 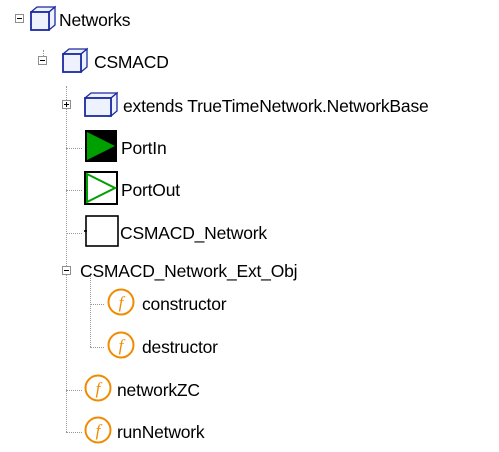 I want to click on tree-item-extends-networkbase: extends TrueTimeNetwork.NetworkBase, so click(x=256, y=106).